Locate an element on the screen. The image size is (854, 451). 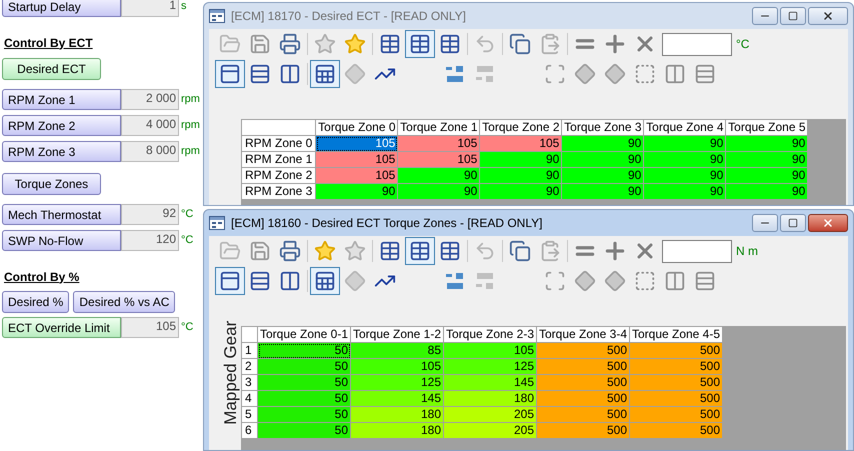
panel-button: Desired % vs AC is located at coordinates (124, 301).